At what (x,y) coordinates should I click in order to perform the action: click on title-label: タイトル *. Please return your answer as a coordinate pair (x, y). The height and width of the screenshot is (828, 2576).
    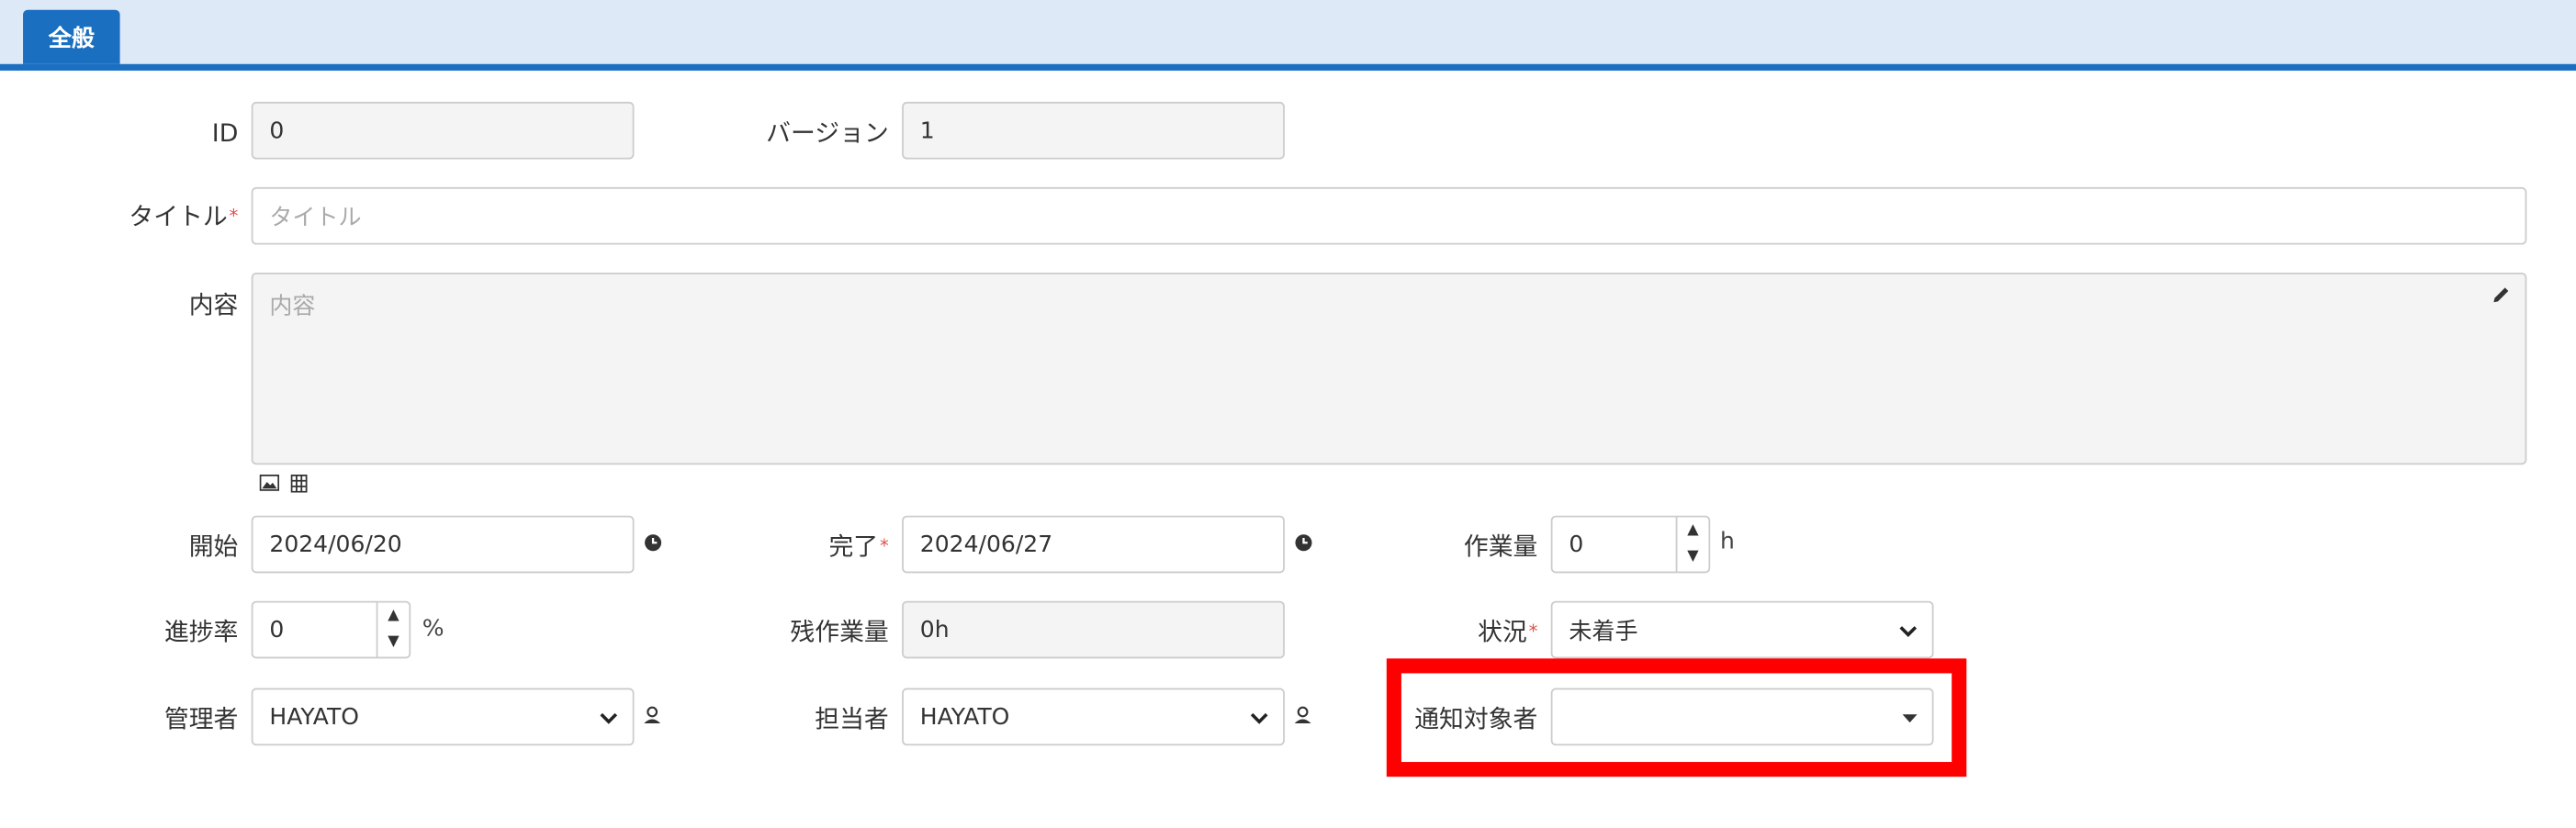
    Looking at the image, I should click on (183, 216).